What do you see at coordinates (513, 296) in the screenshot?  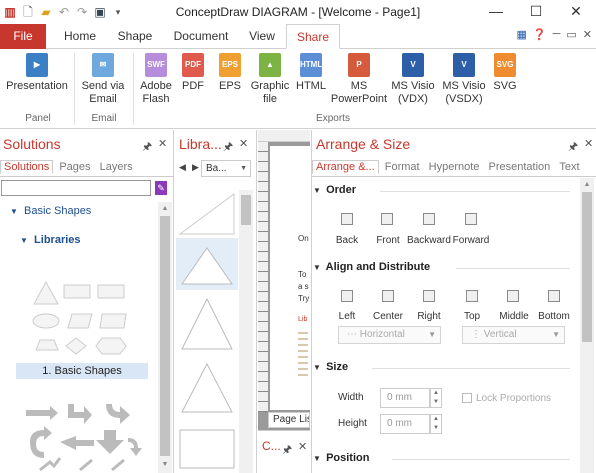 I see `align-middle-icon` at bounding box center [513, 296].